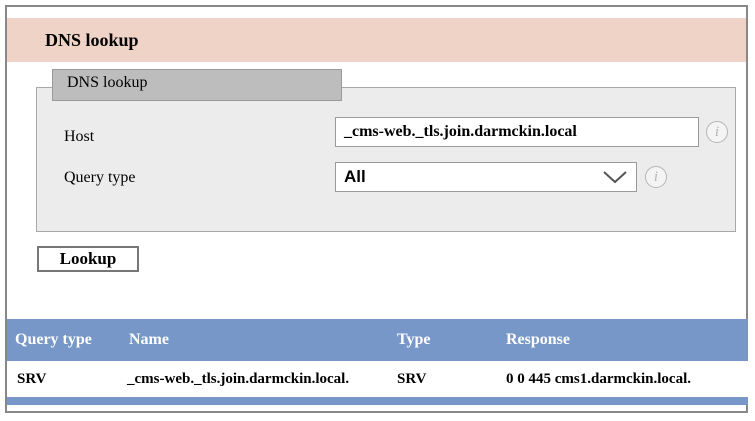 This screenshot has height=421, width=755. I want to click on cell-name: _cms-web._tls.join.darmckin.local., so click(238, 379).